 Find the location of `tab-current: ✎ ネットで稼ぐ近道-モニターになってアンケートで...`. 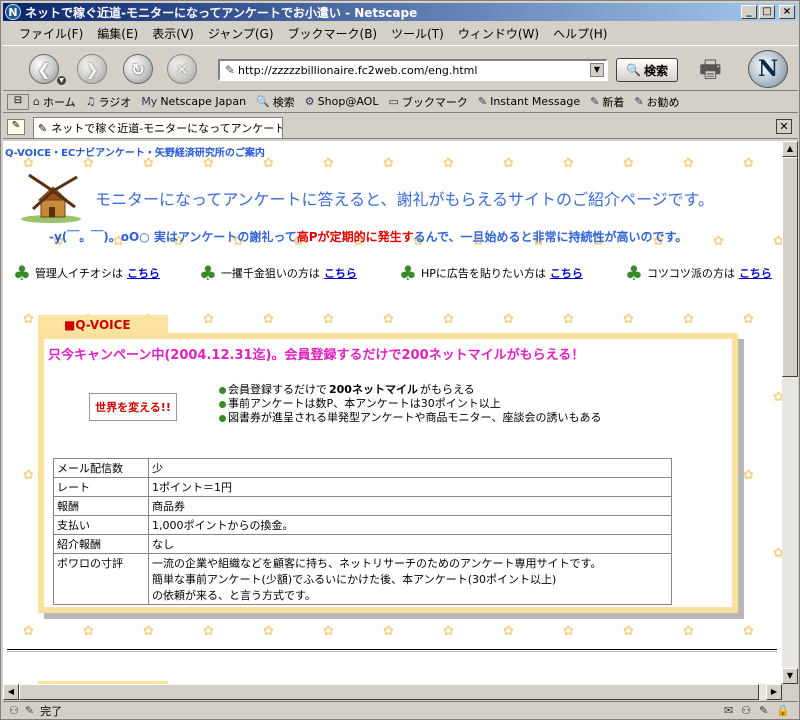

tab-current: ✎ ネットで稼ぐ近道-モニターになってアンケートで... is located at coordinates (158, 127).